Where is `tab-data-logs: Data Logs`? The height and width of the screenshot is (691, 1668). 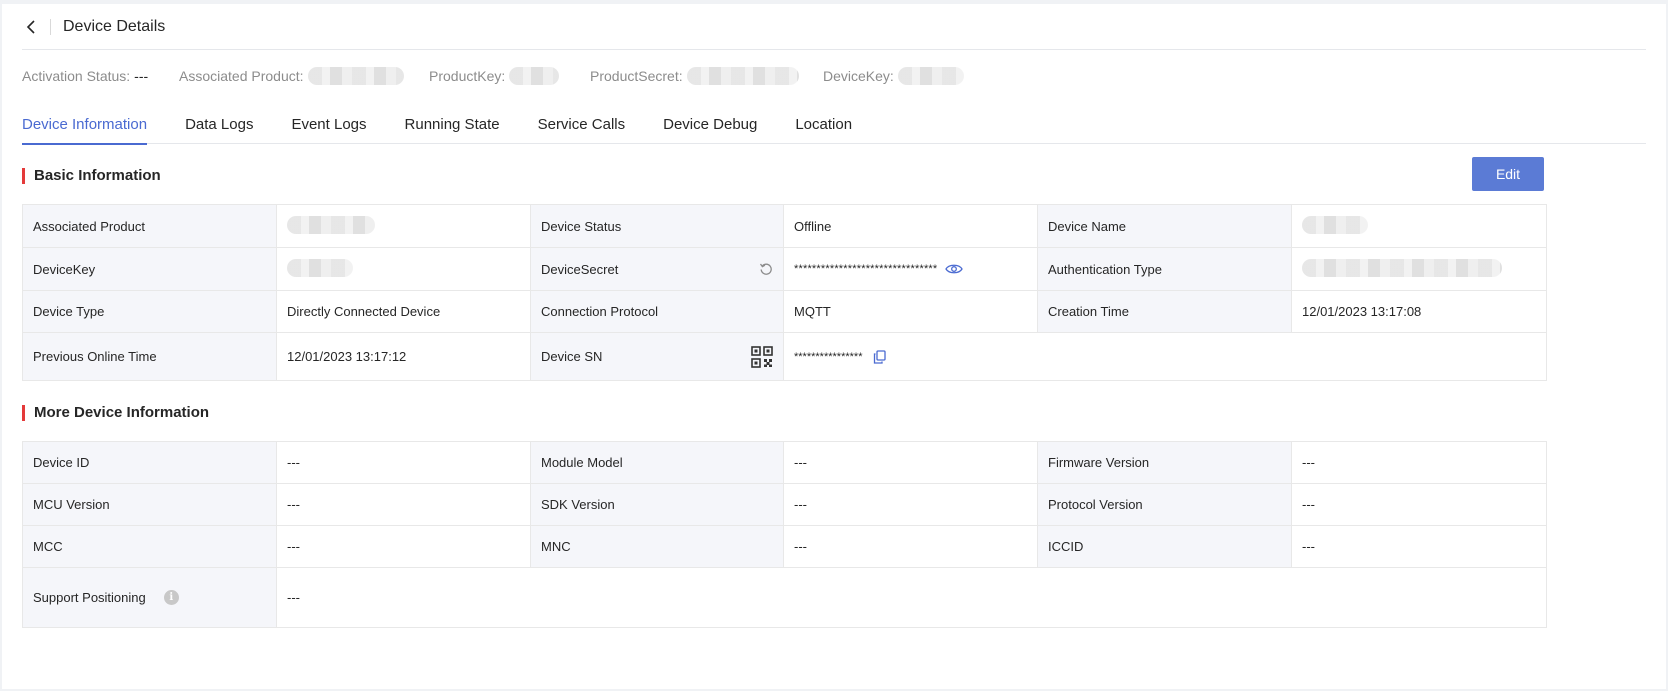
tab-data-logs: Data Logs is located at coordinates (219, 124).